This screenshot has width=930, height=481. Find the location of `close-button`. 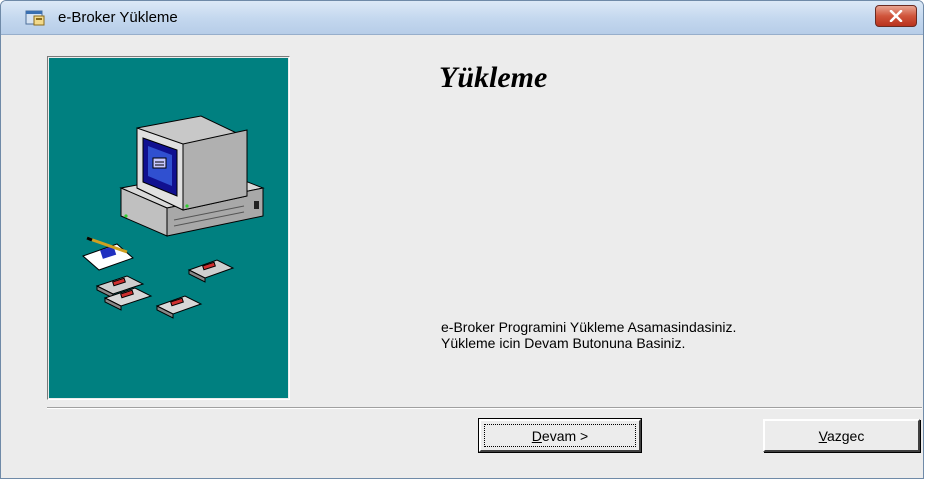

close-button is located at coordinates (896, 16).